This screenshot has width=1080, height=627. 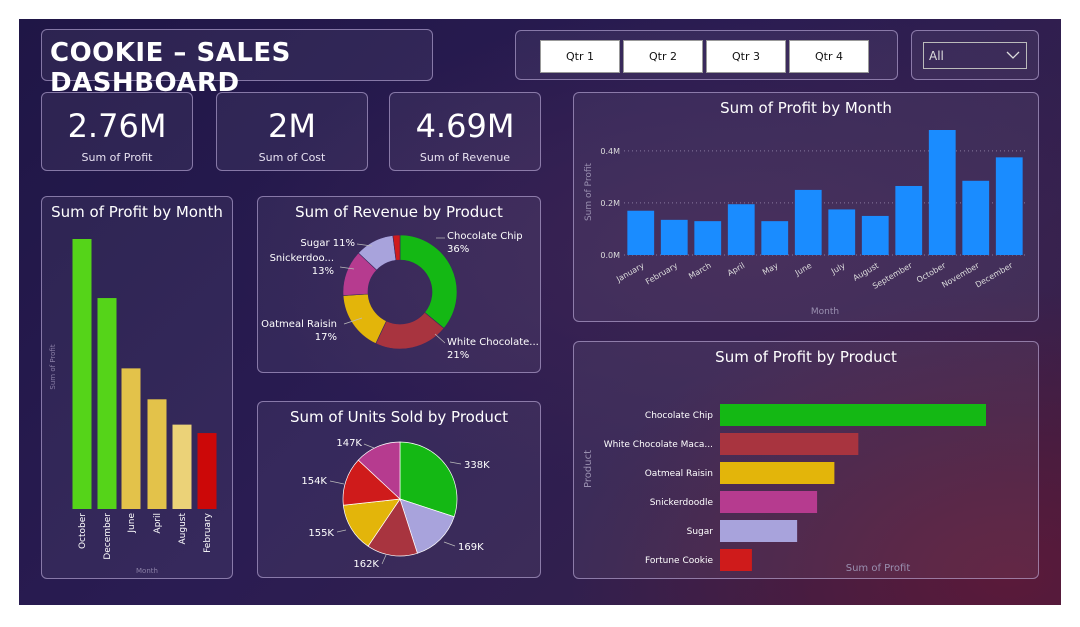 What do you see at coordinates (770, 269) in the screenshot?
I see `x-tick-label: May` at bounding box center [770, 269].